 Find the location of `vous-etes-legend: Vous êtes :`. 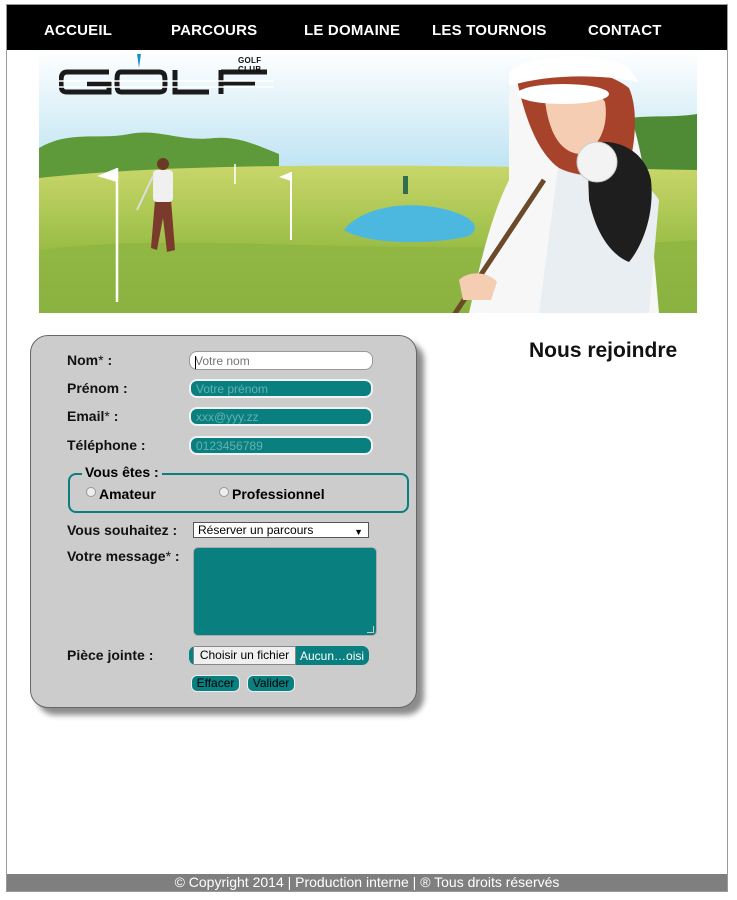

vous-etes-legend: Vous êtes : is located at coordinates (122, 472).